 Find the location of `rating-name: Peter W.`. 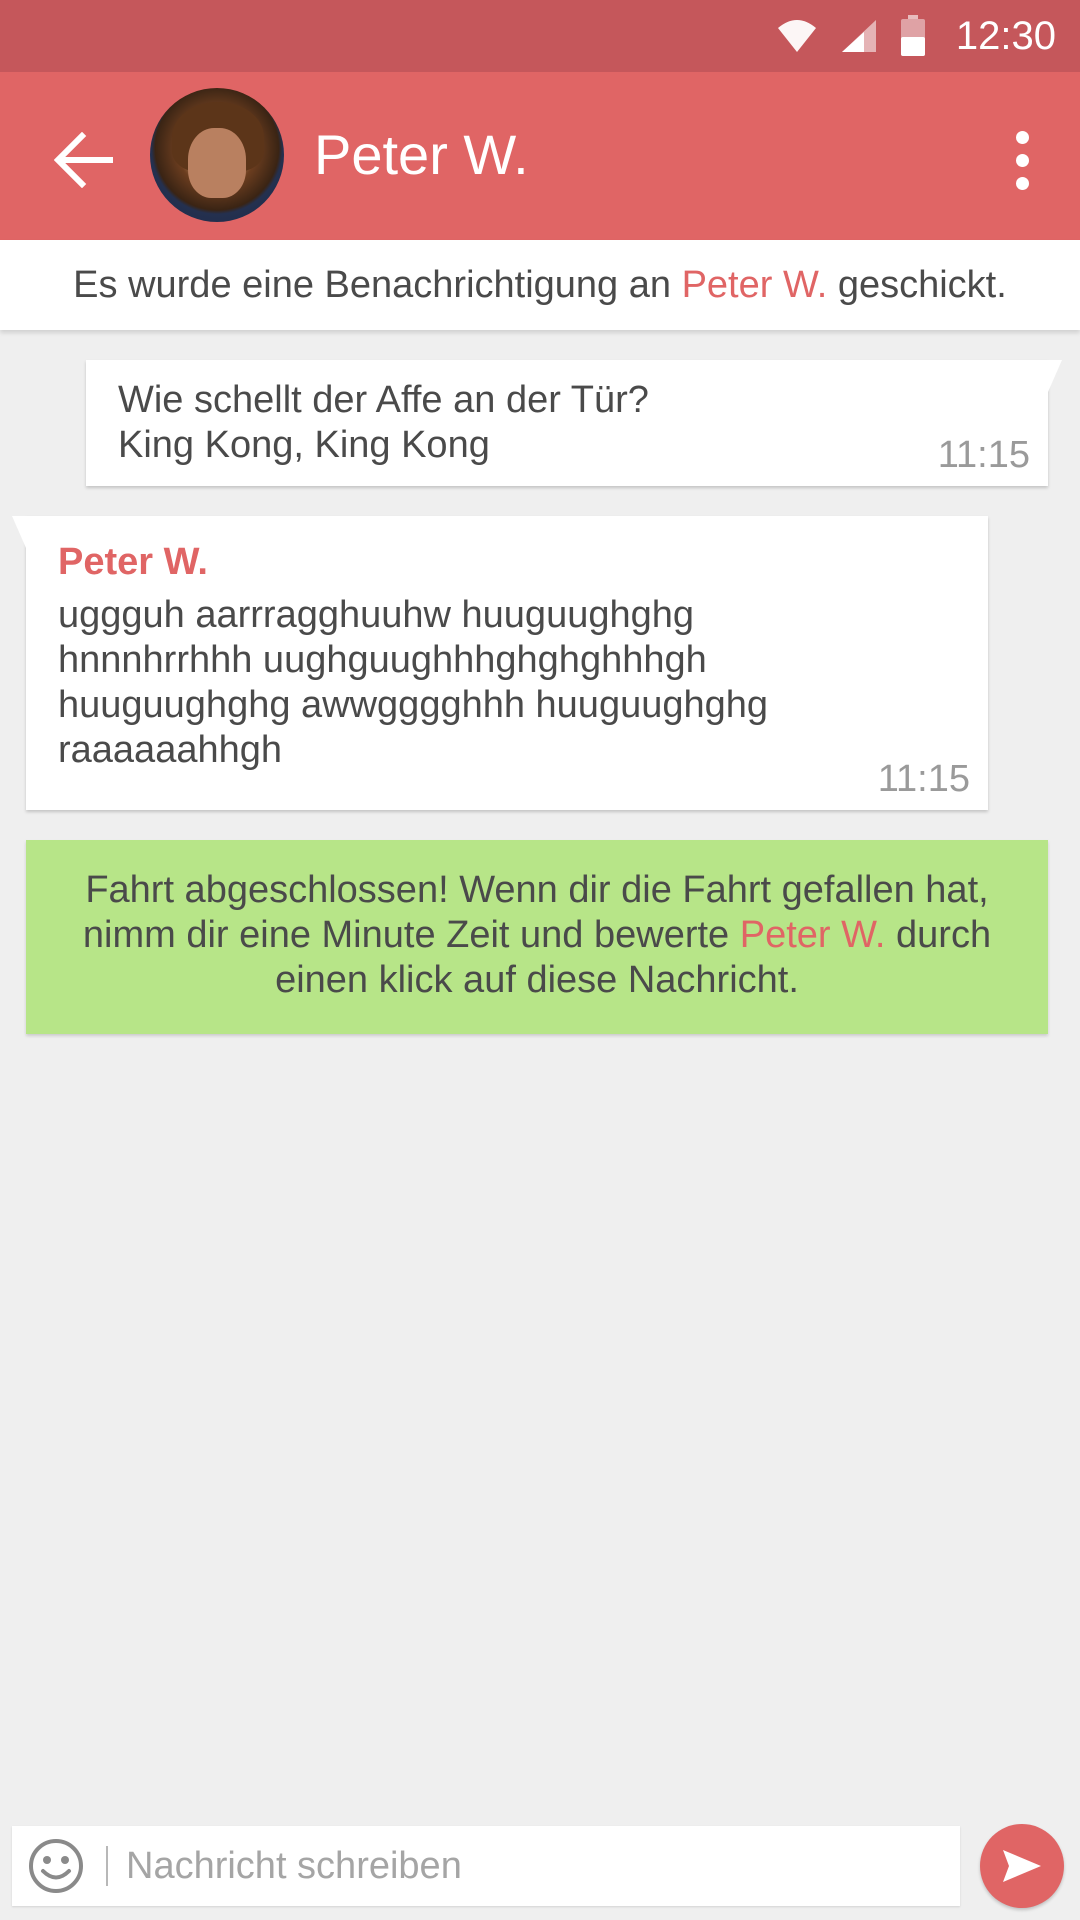

rating-name: Peter W. is located at coordinates (812, 935).